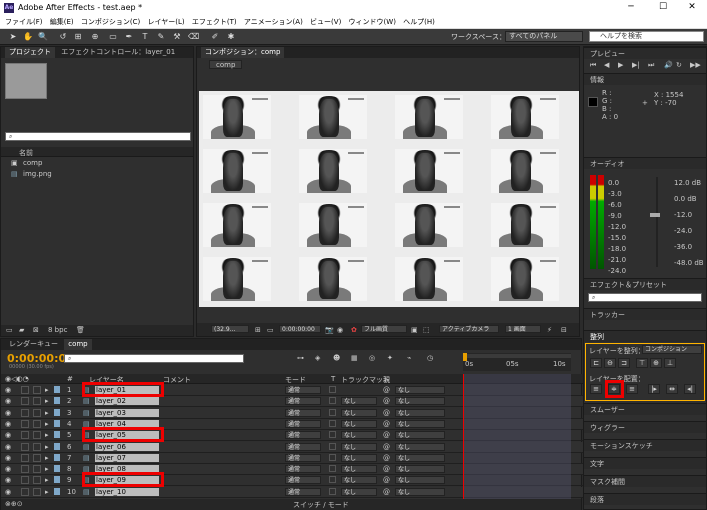 The height and width of the screenshot is (510, 707). Describe the element at coordinates (523, 329) in the screenshot. I see `views-select: 1 画面` at that location.